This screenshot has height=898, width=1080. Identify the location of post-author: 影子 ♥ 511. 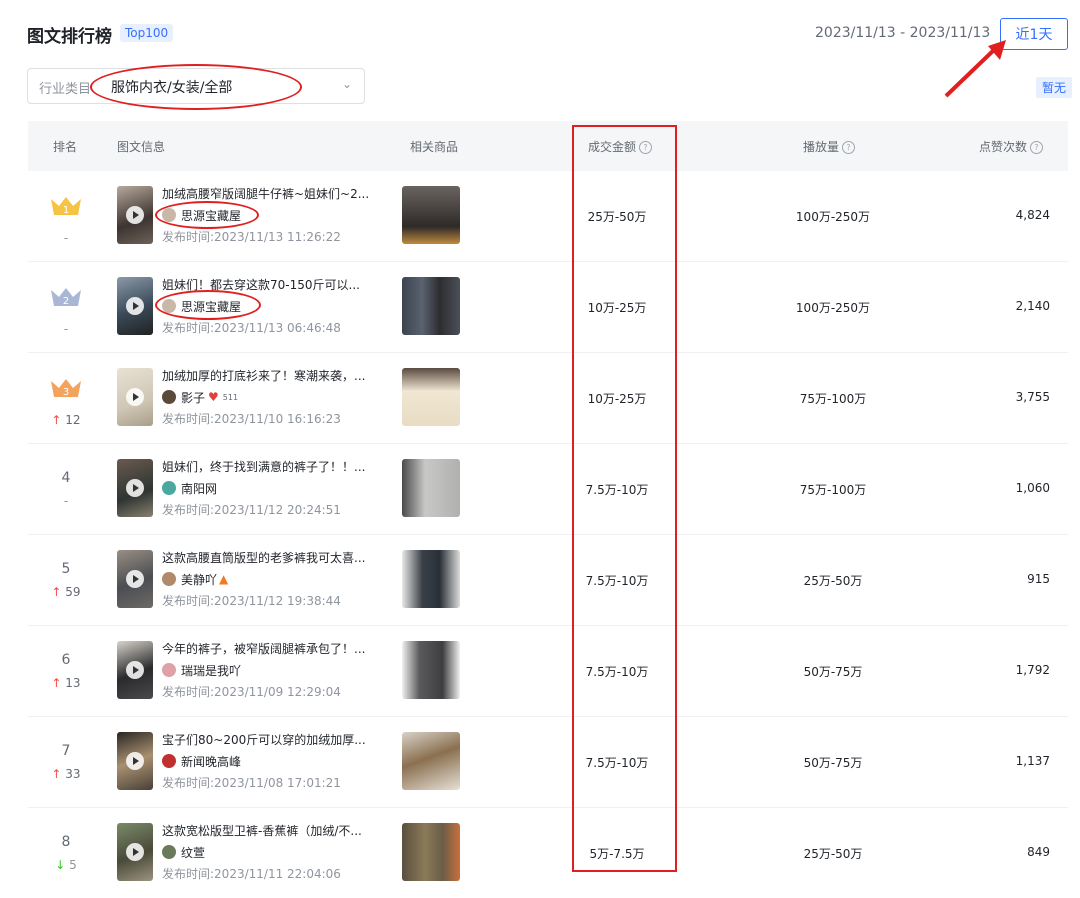
(272, 397).